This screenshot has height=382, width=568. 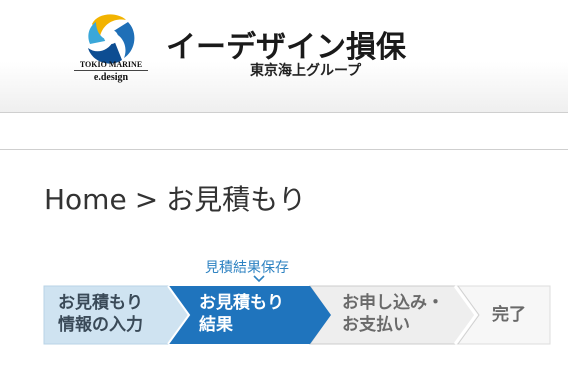 I want to click on group-name: 東京海上グループ, so click(x=306, y=71).